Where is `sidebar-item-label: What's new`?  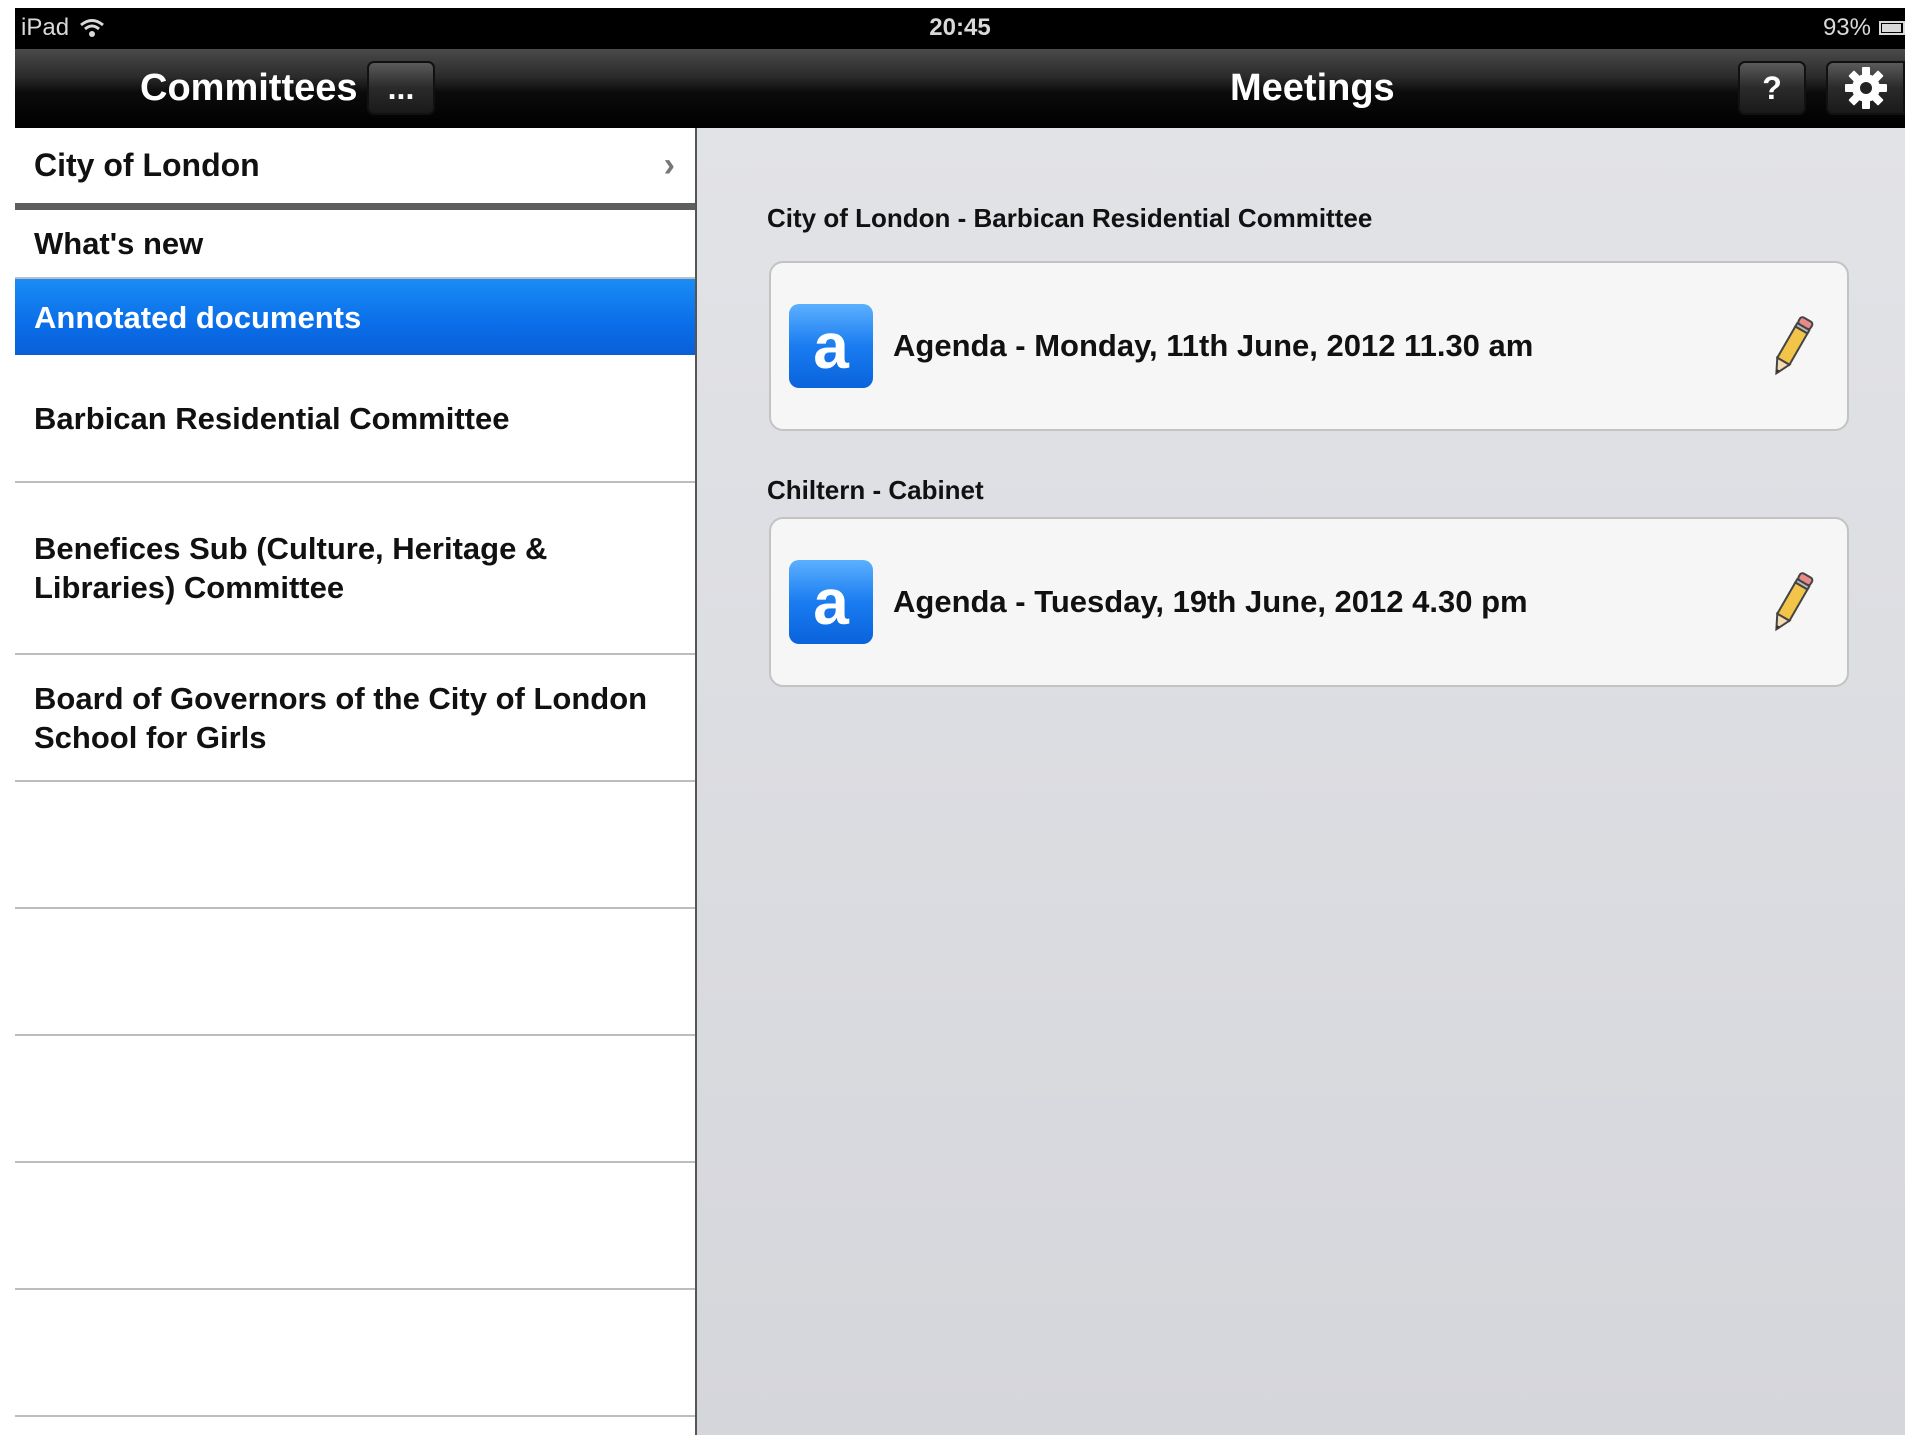
sidebar-item-label: What's new is located at coordinates (119, 243).